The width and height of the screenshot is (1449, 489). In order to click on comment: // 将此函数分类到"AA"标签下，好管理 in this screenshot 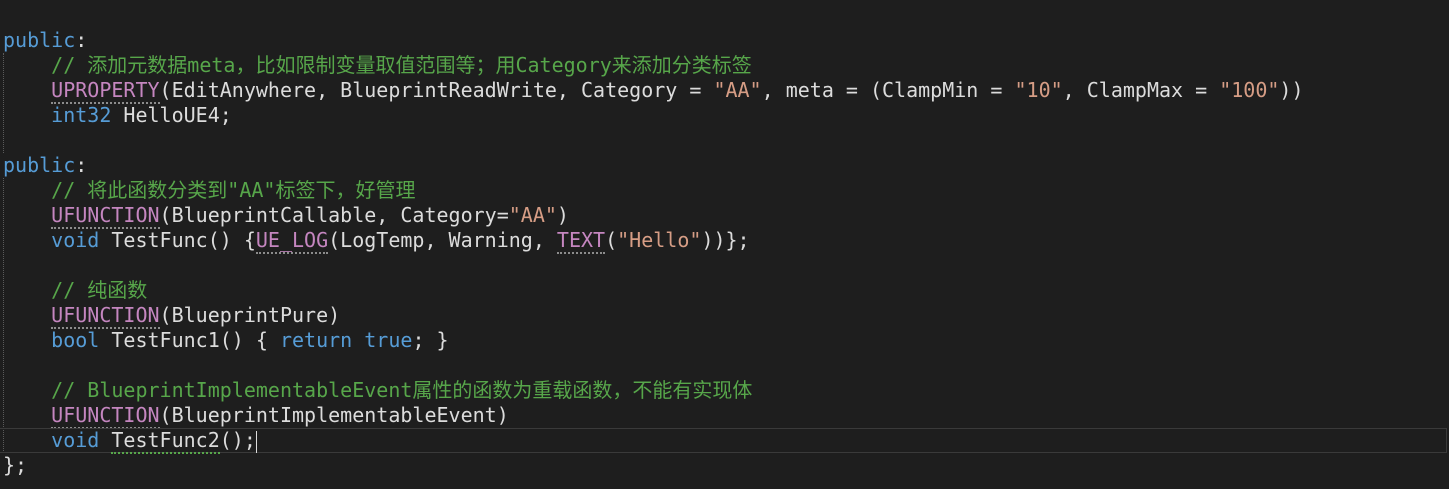, I will do `click(233, 190)`.